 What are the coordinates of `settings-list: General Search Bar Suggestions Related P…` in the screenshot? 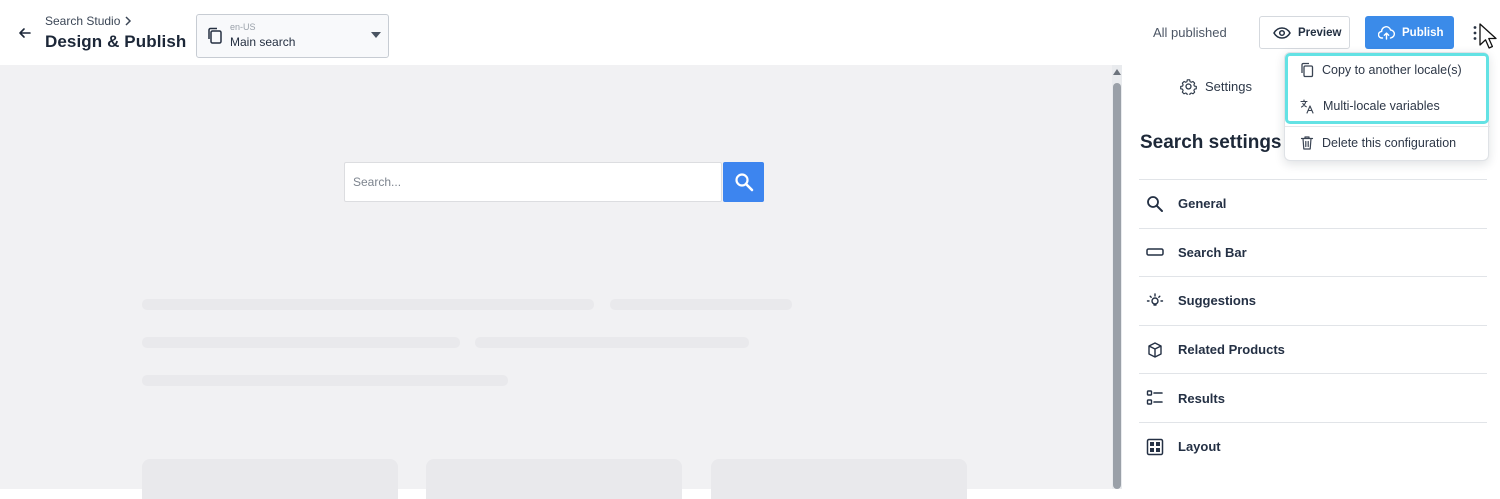 It's located at (1313, 325).